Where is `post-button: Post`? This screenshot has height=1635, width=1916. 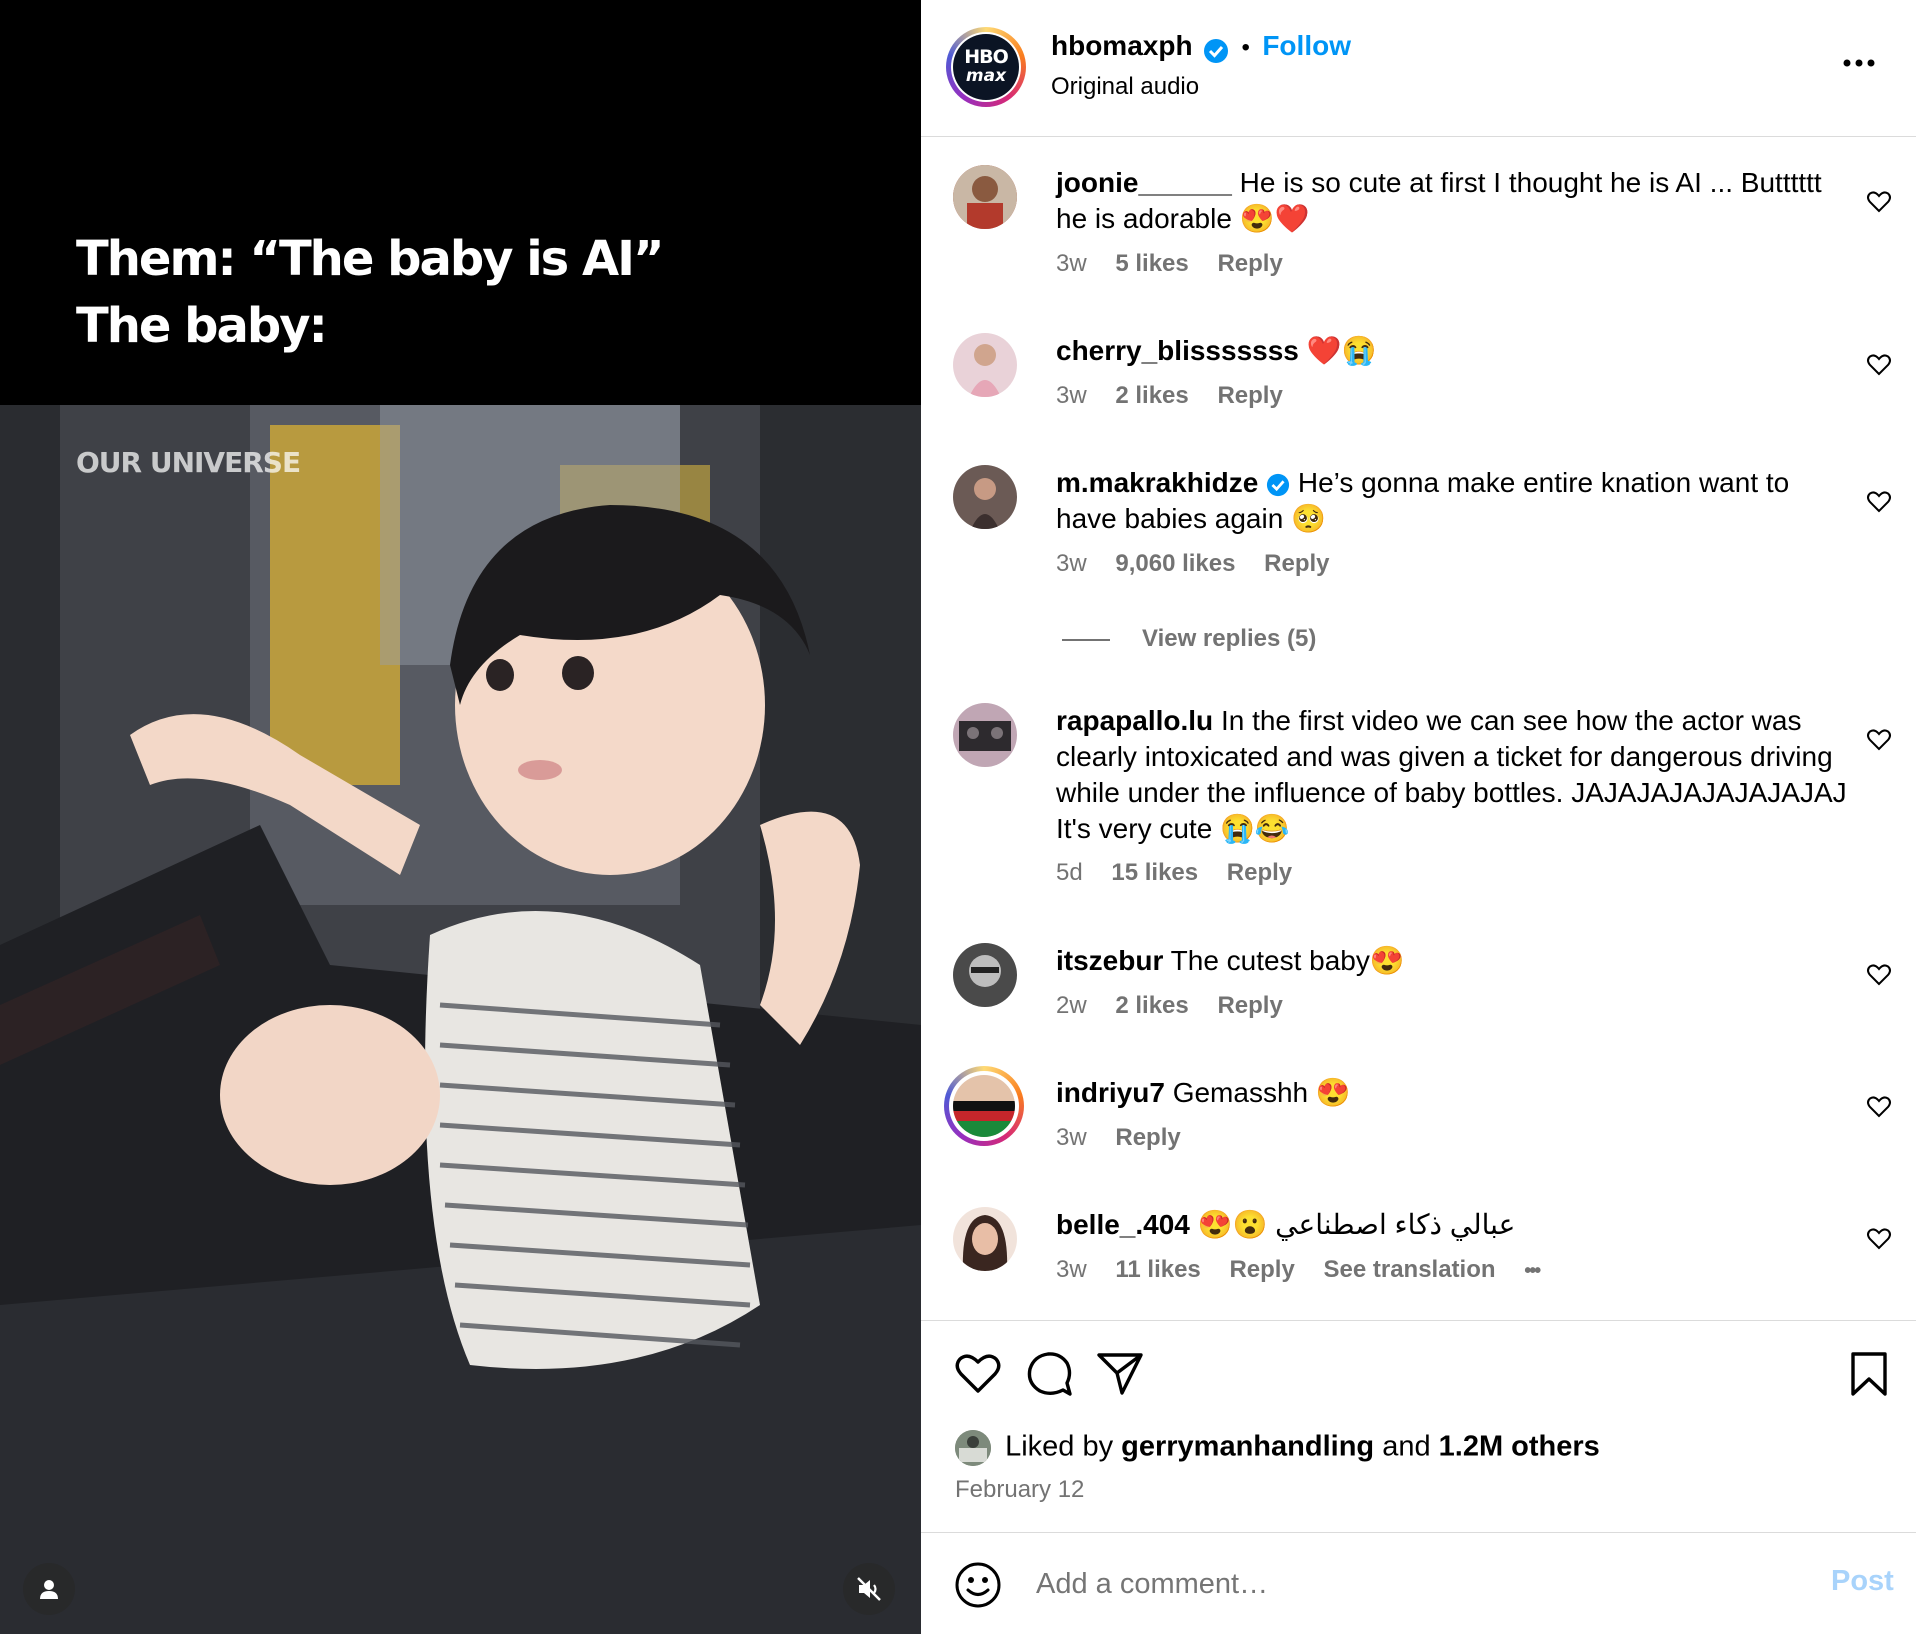
post-button: Post is located at coordinates (1862, 1581).